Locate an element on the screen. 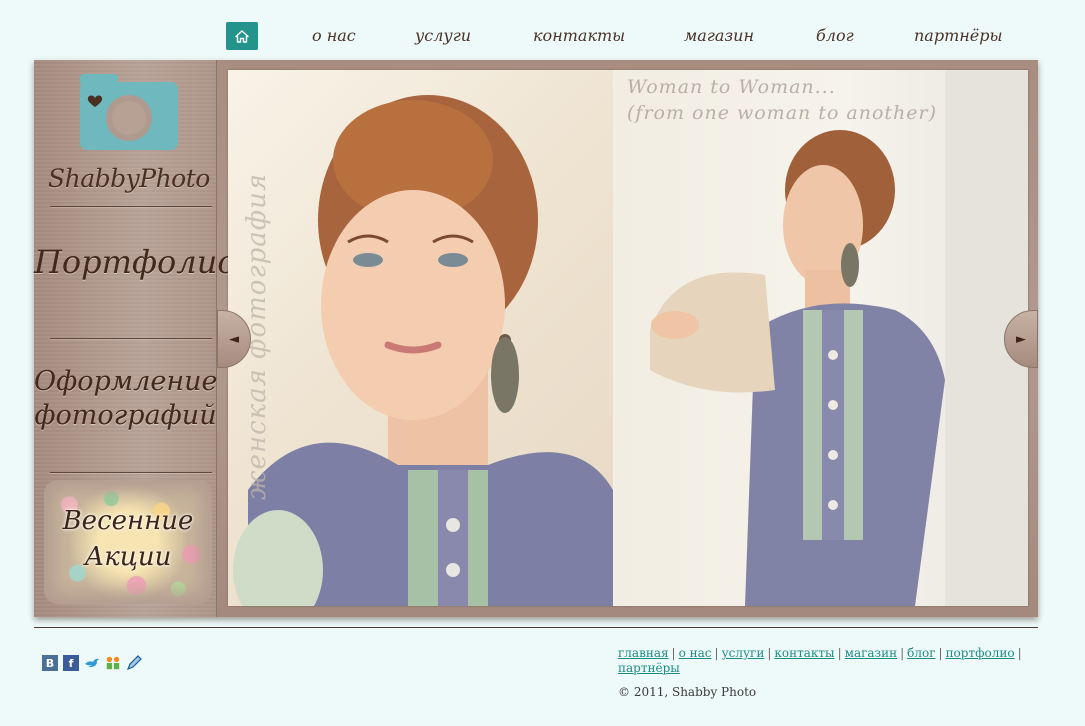 The width and height of the screenshot is (1085, 726). arrow-left-icon: ◄ is located at coordinates (234, 339).